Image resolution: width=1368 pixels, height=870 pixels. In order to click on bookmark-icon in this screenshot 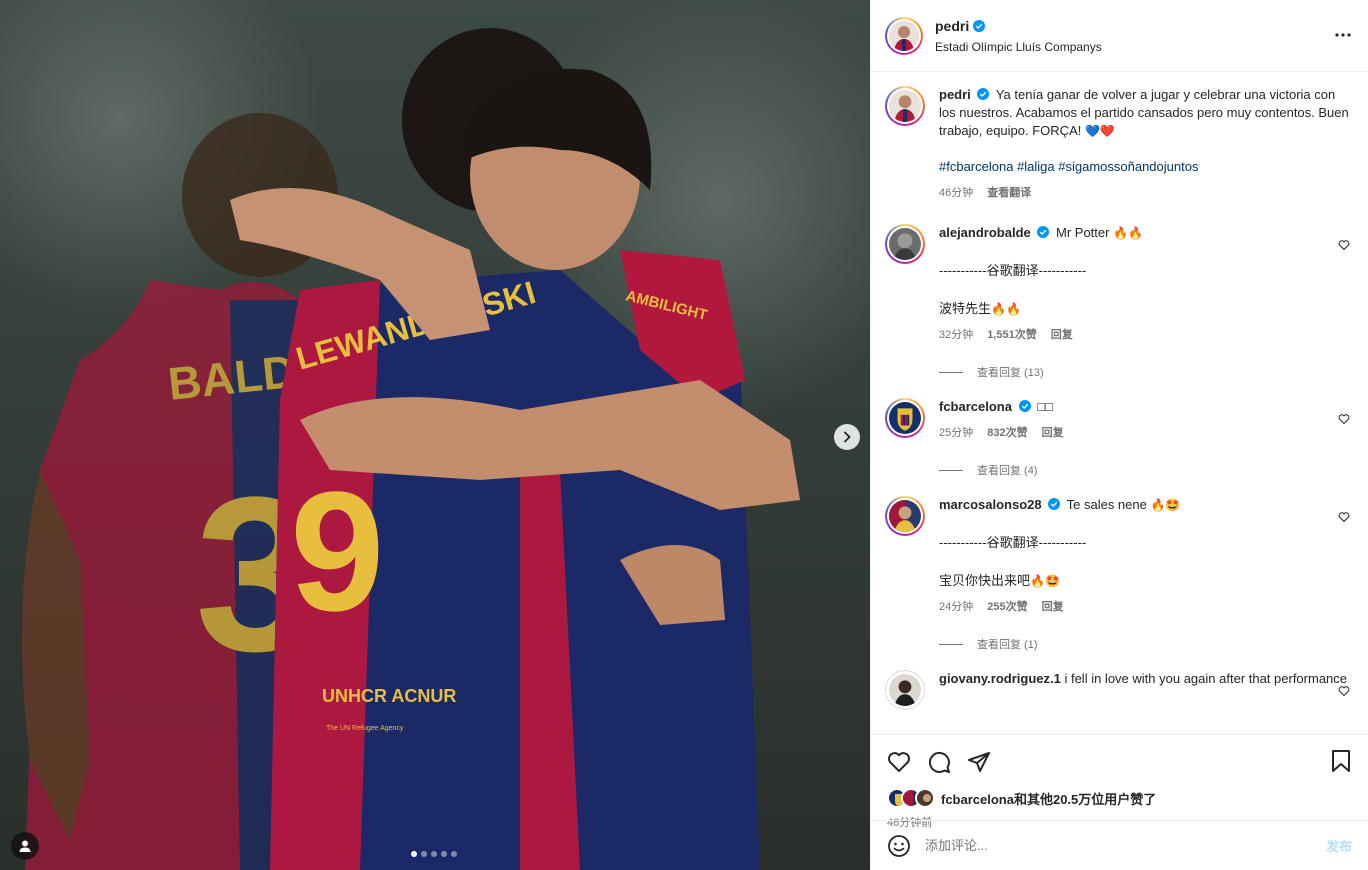, I will do `click(1341, 761)`.